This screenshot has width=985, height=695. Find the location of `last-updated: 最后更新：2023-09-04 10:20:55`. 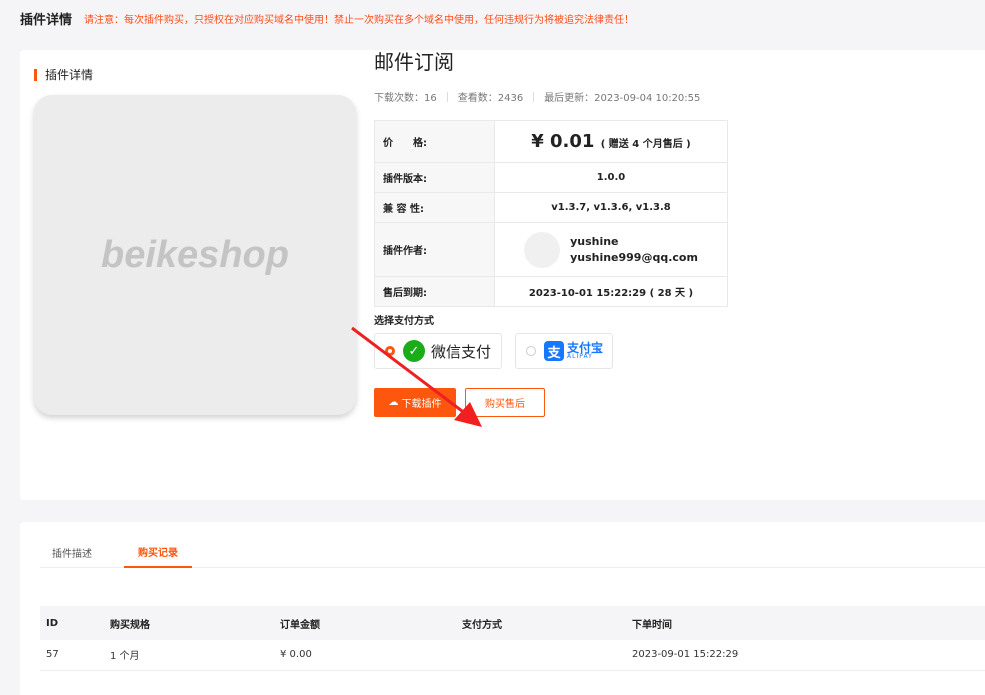

last-updated: 最后更新：2023-09-04 10:20:55 is located at coordinates (622, 98).